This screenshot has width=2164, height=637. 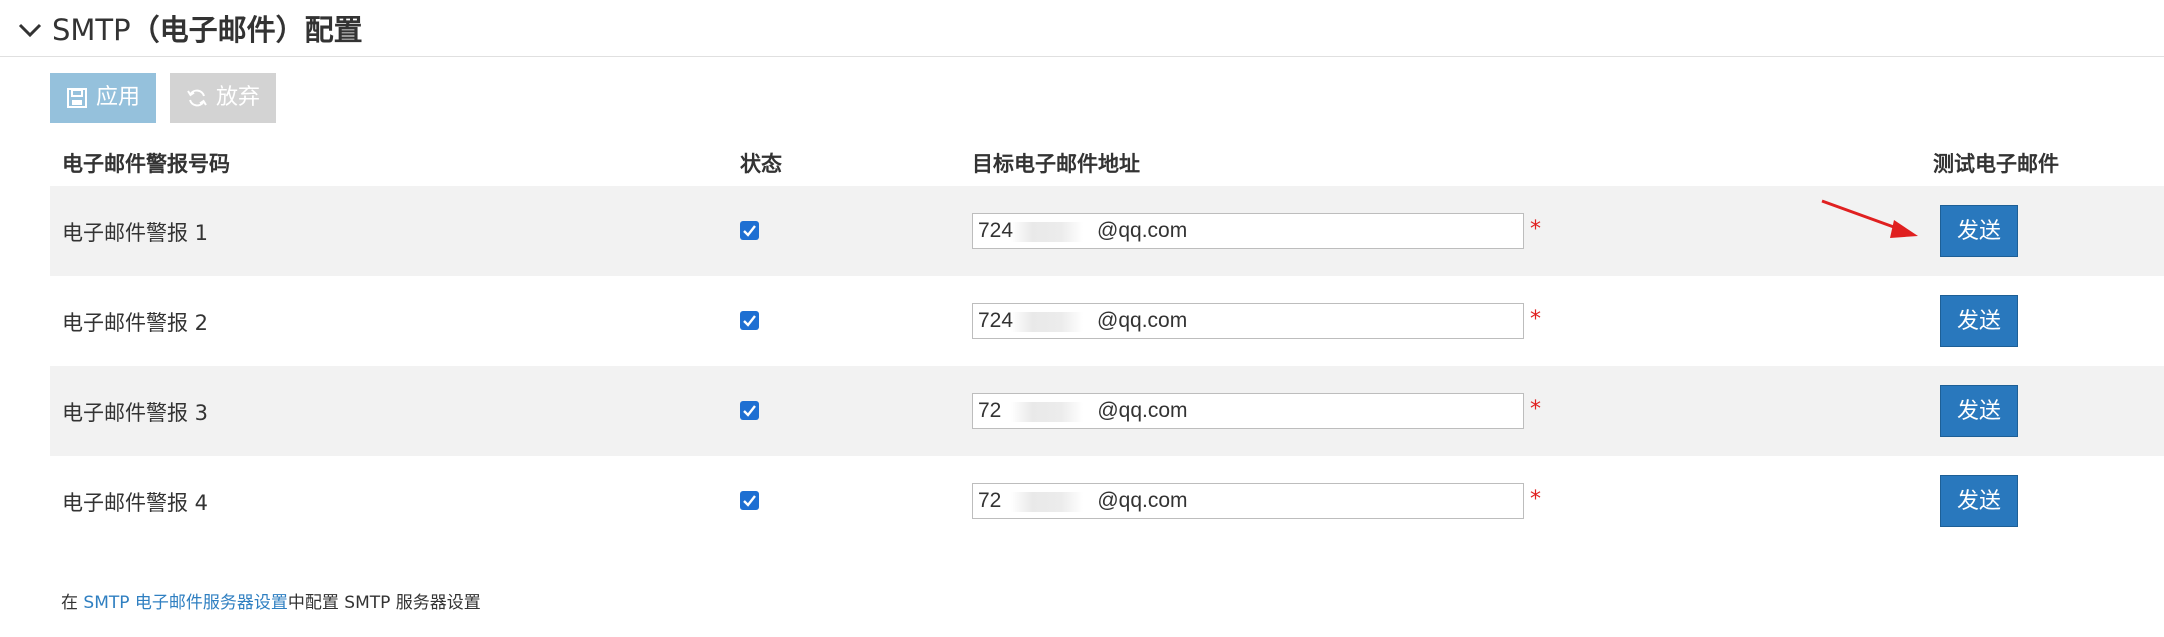 I want to click on footer-note: 在 SMTP 电子邮件服务器设置中配置 SMTP 服务器设置, so click(x=271, y=600).